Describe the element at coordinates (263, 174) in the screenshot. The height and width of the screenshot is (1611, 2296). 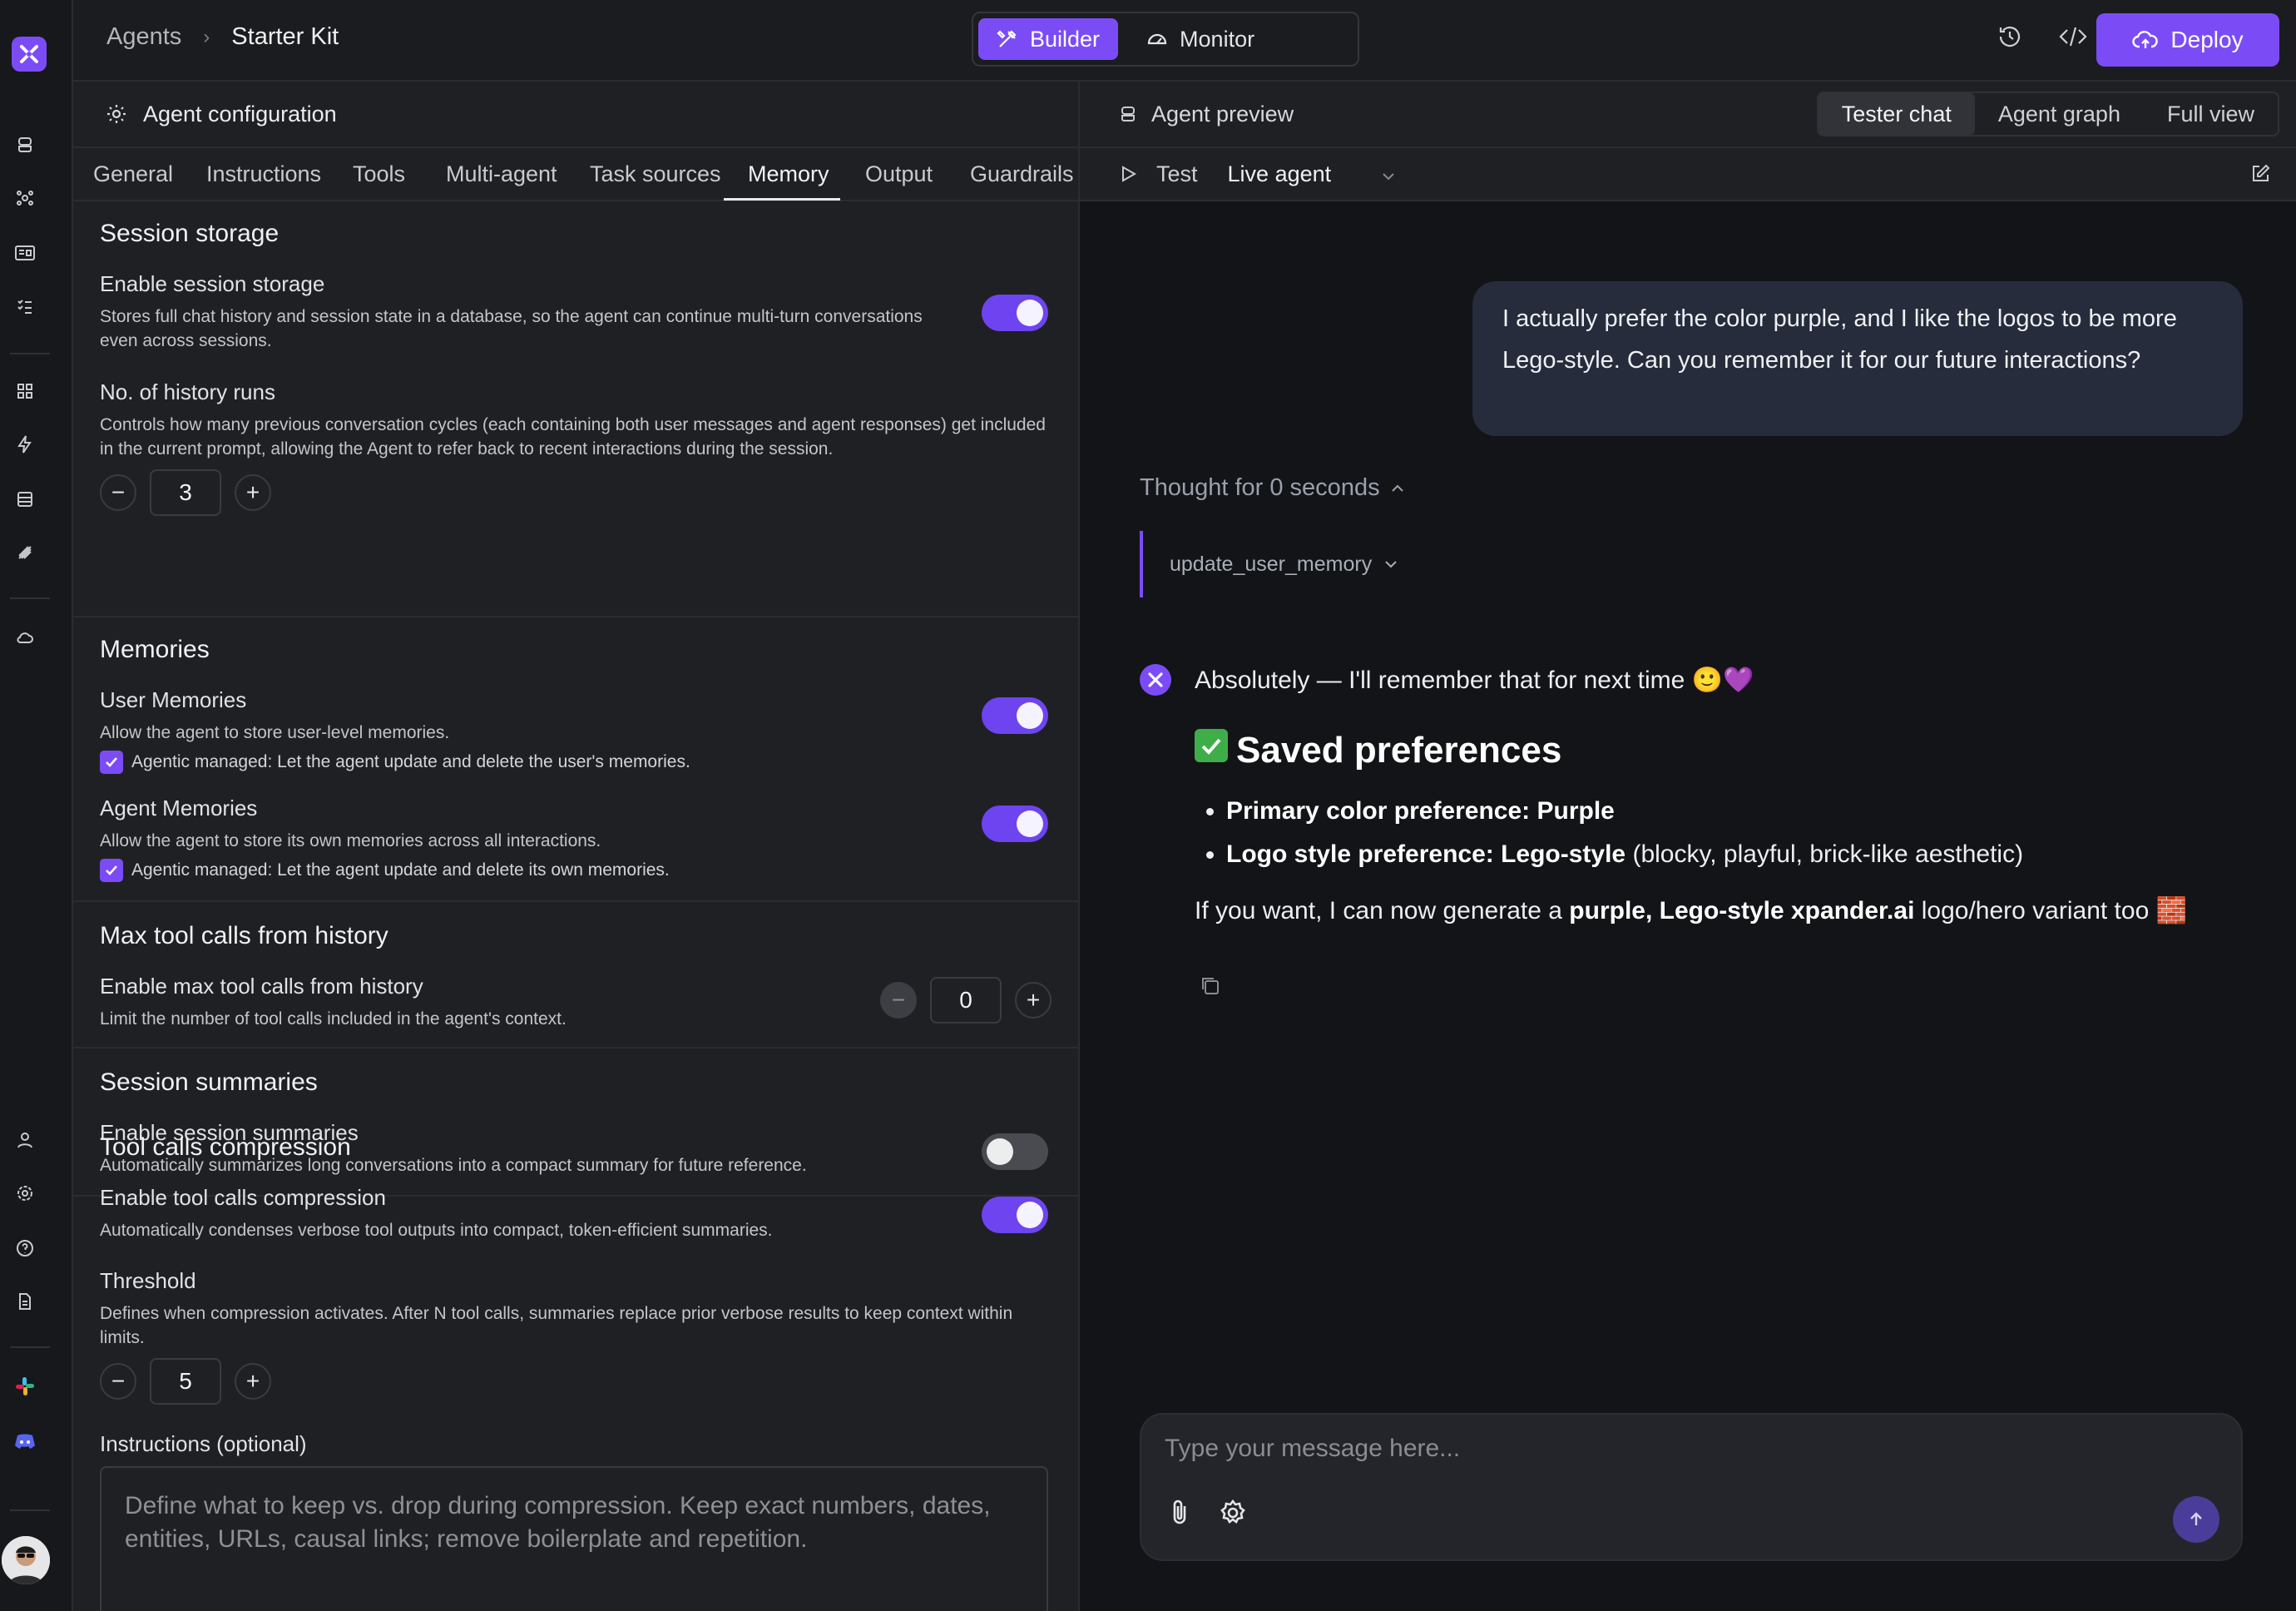
I see `tab-instructions: Instructions` at that location.